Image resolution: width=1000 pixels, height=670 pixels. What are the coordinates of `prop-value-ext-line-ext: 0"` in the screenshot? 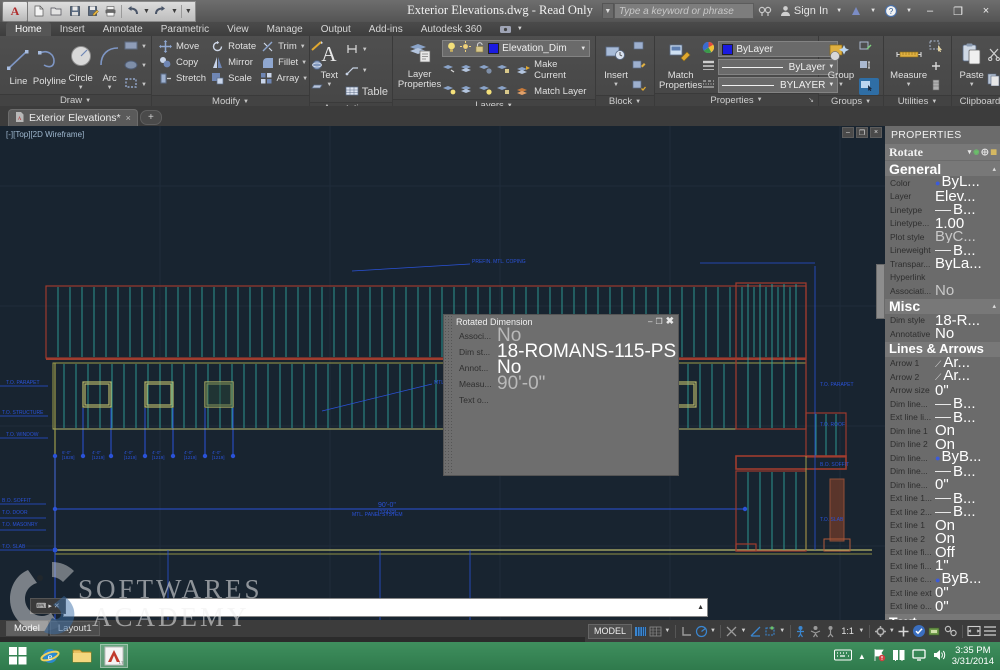 It's located at (967, 592).